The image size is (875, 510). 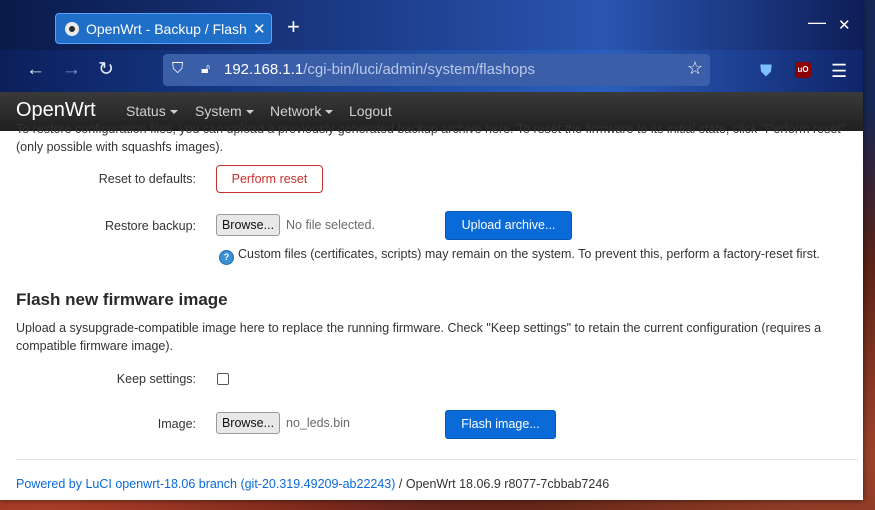 I want to click on lock-icon: 🔓︎, so click(x=205, y=68).